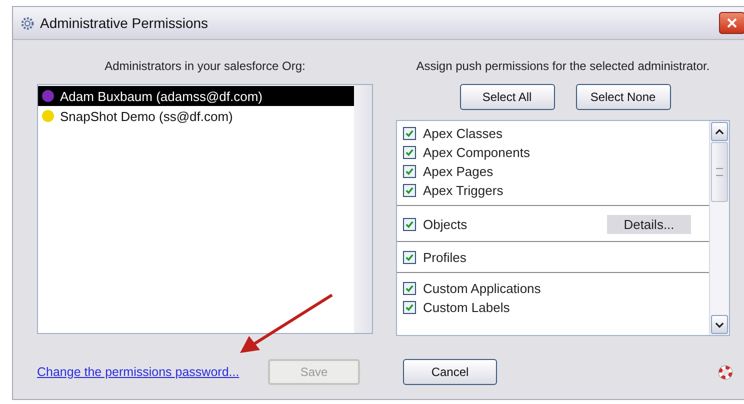 The image size is (744, 404). What do you see at coordinates (450, 372) in the screenshot?
I see `cancel-button: Cancel` at bounding box center [450, 372].